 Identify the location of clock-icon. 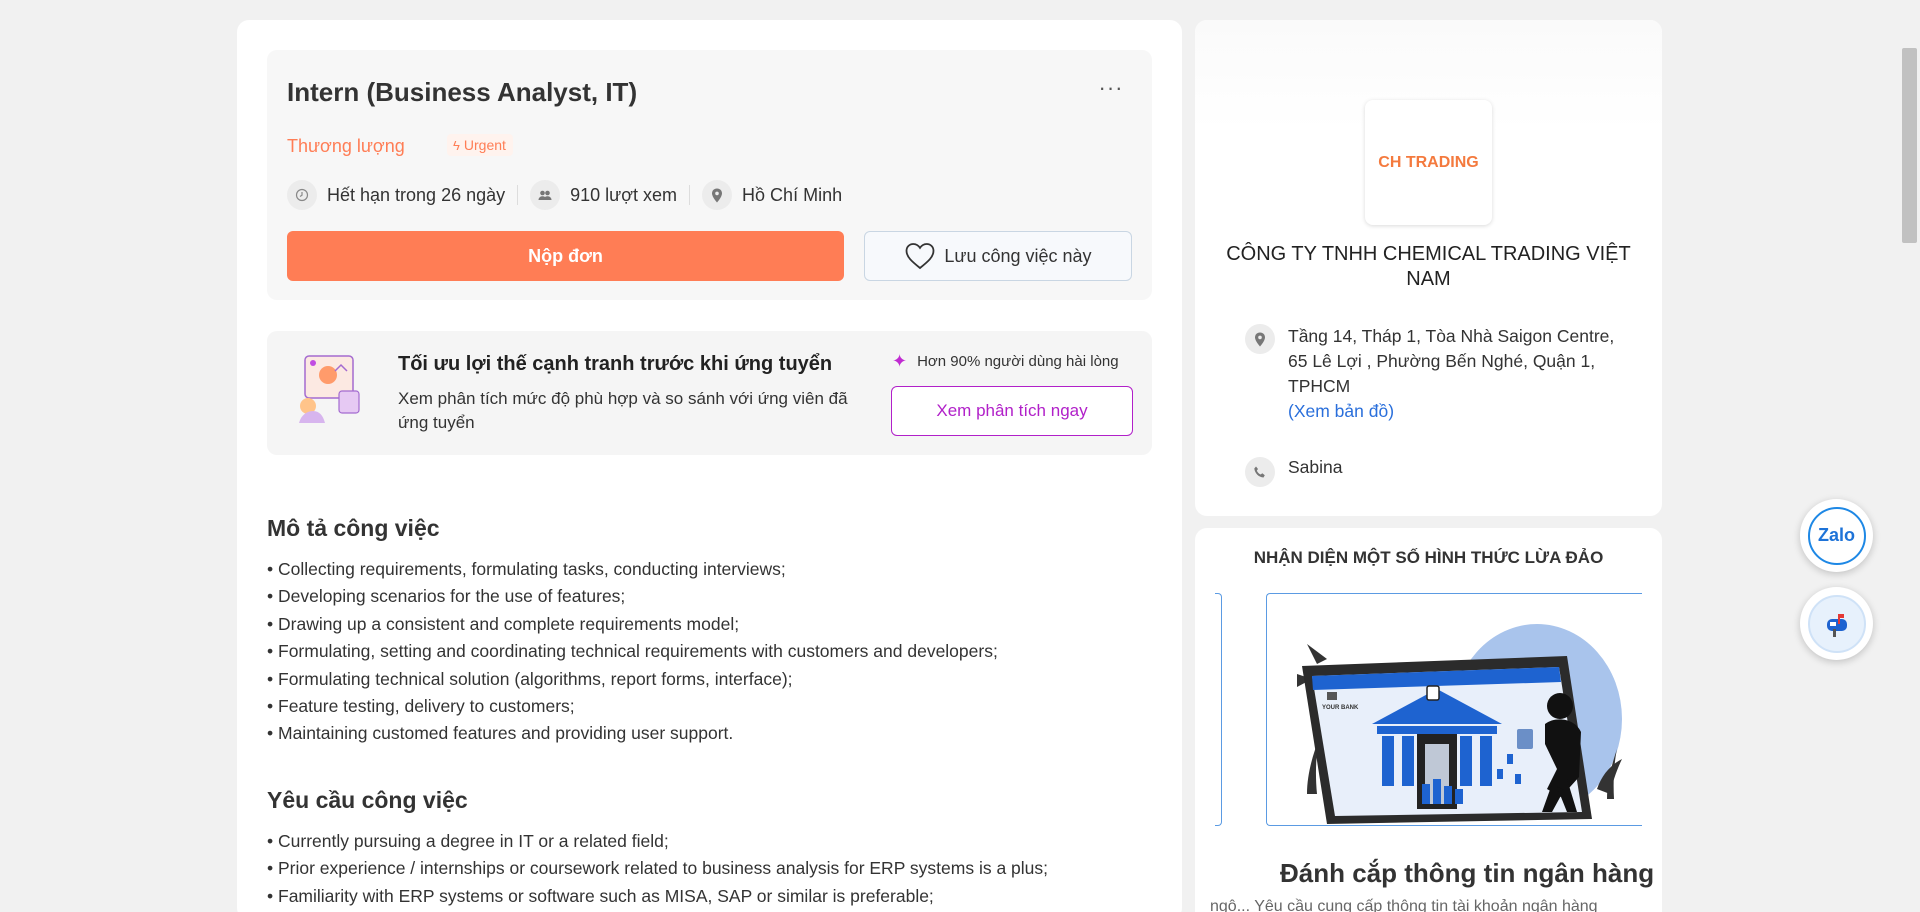
(302, 195).